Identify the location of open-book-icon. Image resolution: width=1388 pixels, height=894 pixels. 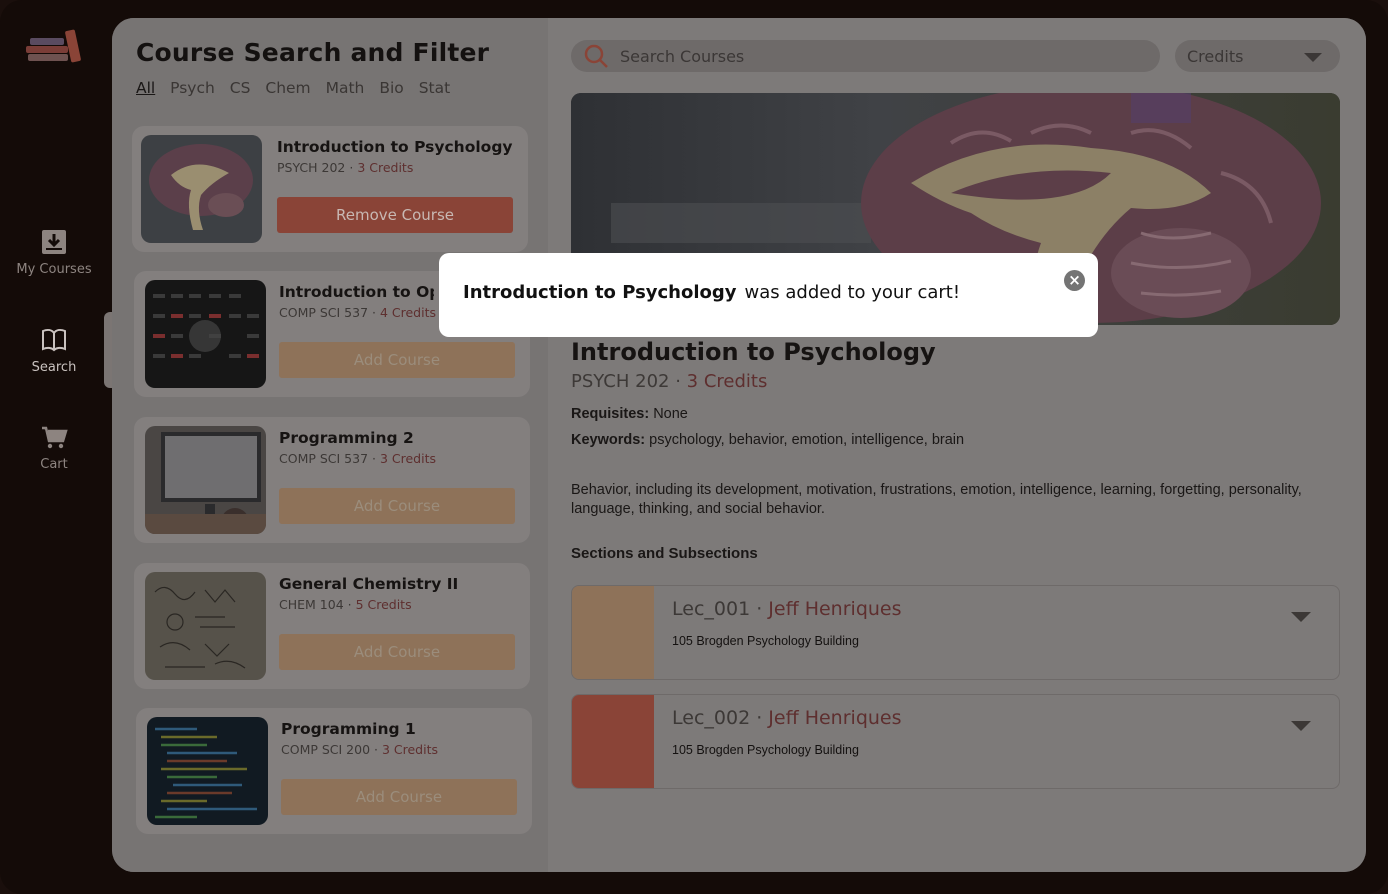
(54, 340).